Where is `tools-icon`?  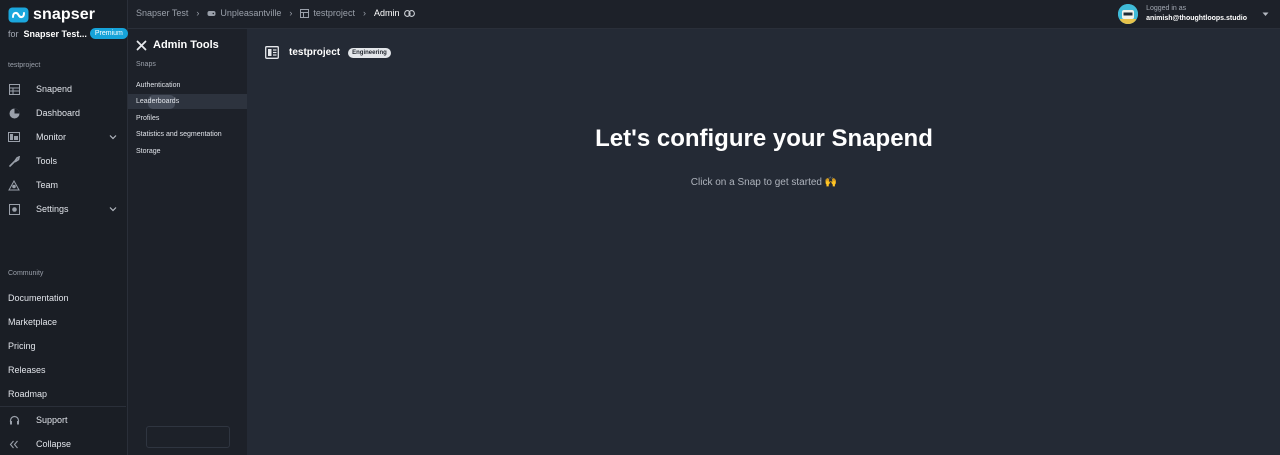 tools-icon is located at coordinates (141, 45).